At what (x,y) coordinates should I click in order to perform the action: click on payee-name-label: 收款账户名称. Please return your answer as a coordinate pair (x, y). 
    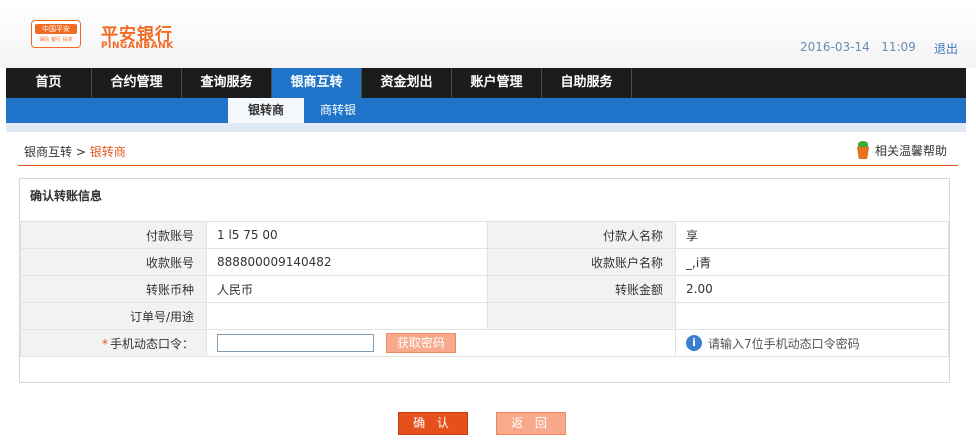
    Looking at the image, I should click on (581, 262).